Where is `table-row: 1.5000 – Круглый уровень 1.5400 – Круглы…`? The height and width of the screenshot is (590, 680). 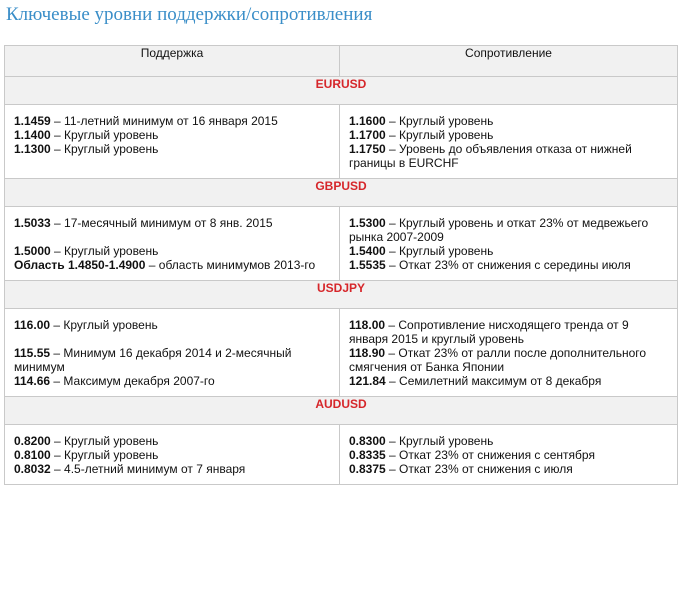
table-row: 1.5000 – Круглый уровень 1.5400 – Круглы… is located at coordinates (341, 251).